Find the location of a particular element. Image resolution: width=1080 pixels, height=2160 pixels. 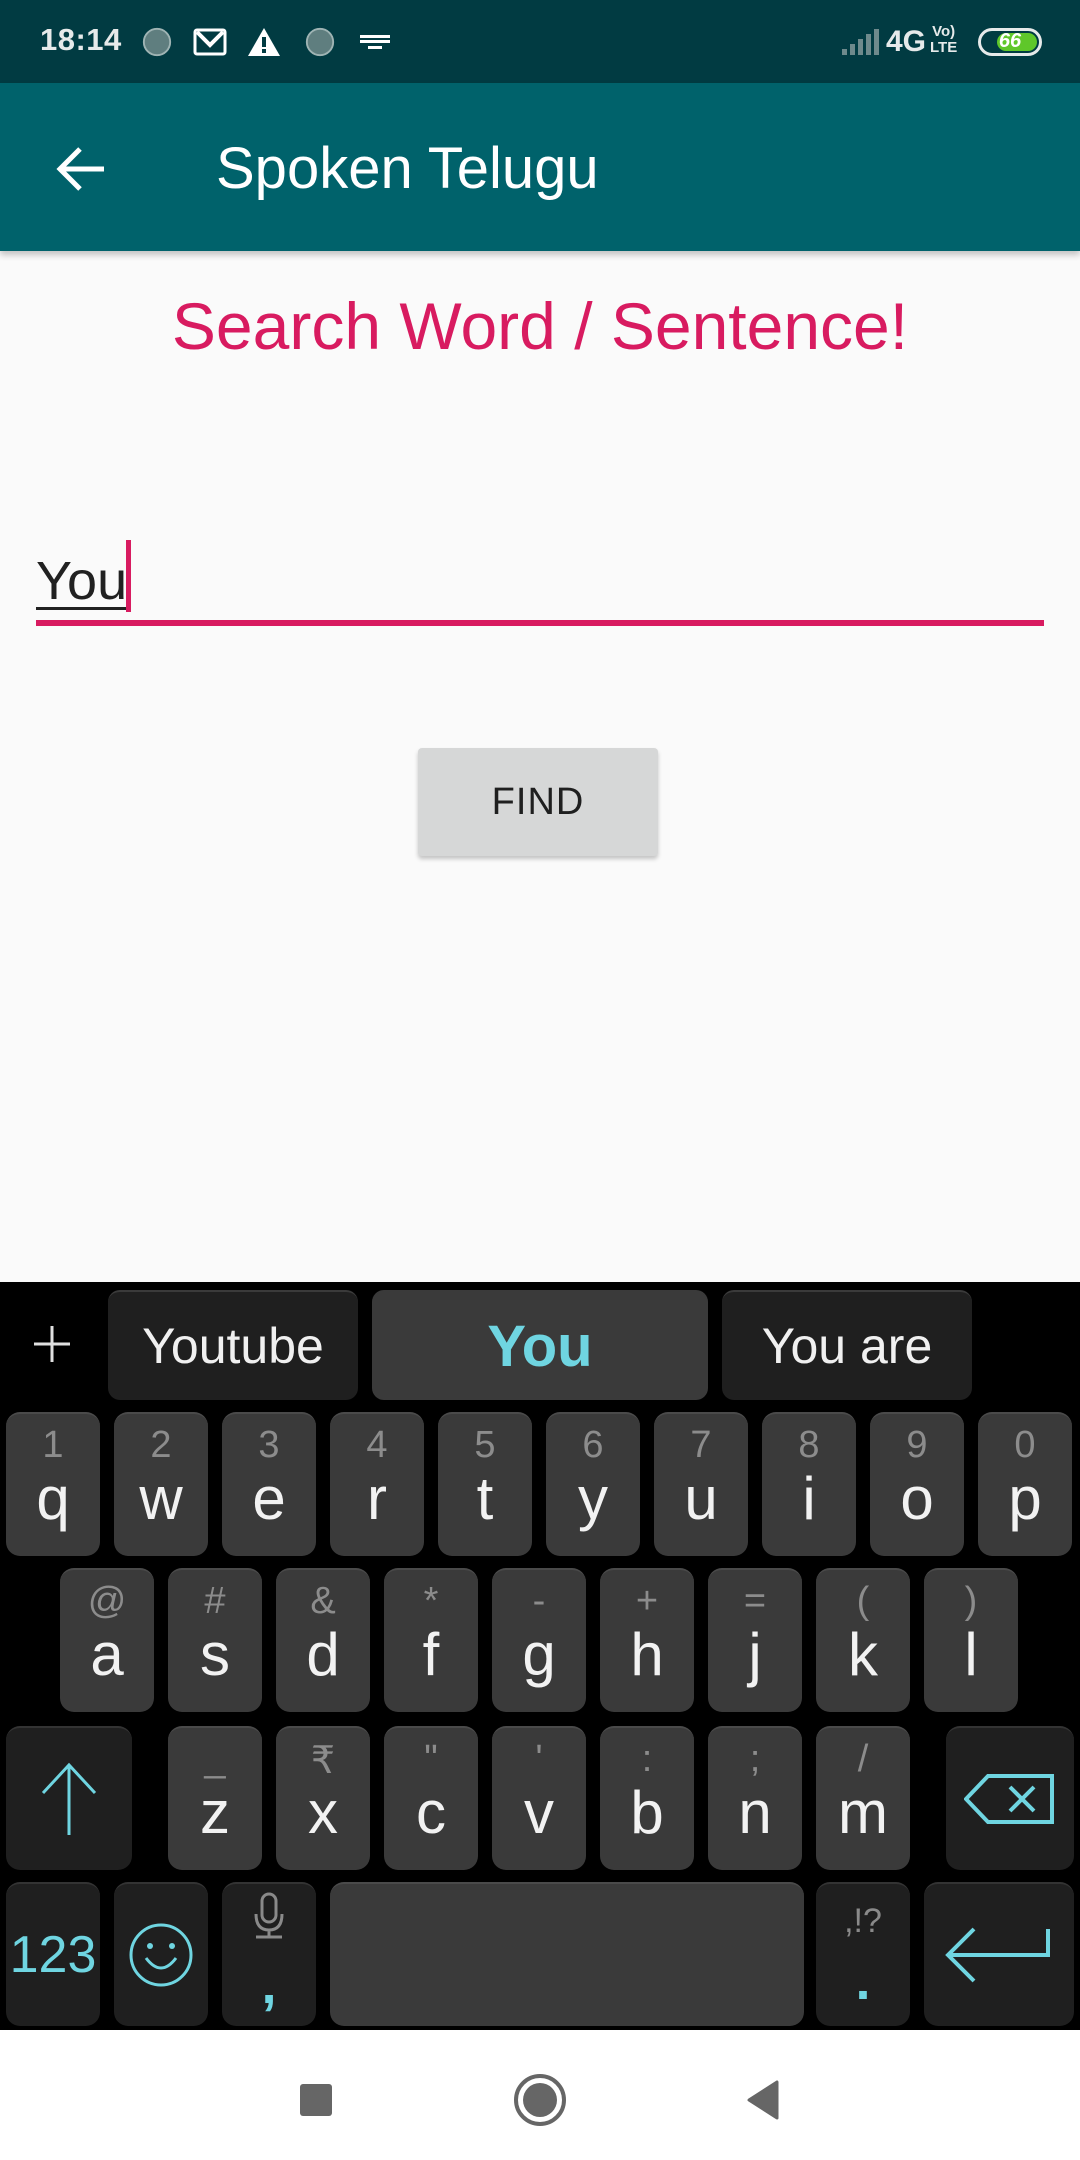

navigation-bar is located at coordinates (540, 2095).